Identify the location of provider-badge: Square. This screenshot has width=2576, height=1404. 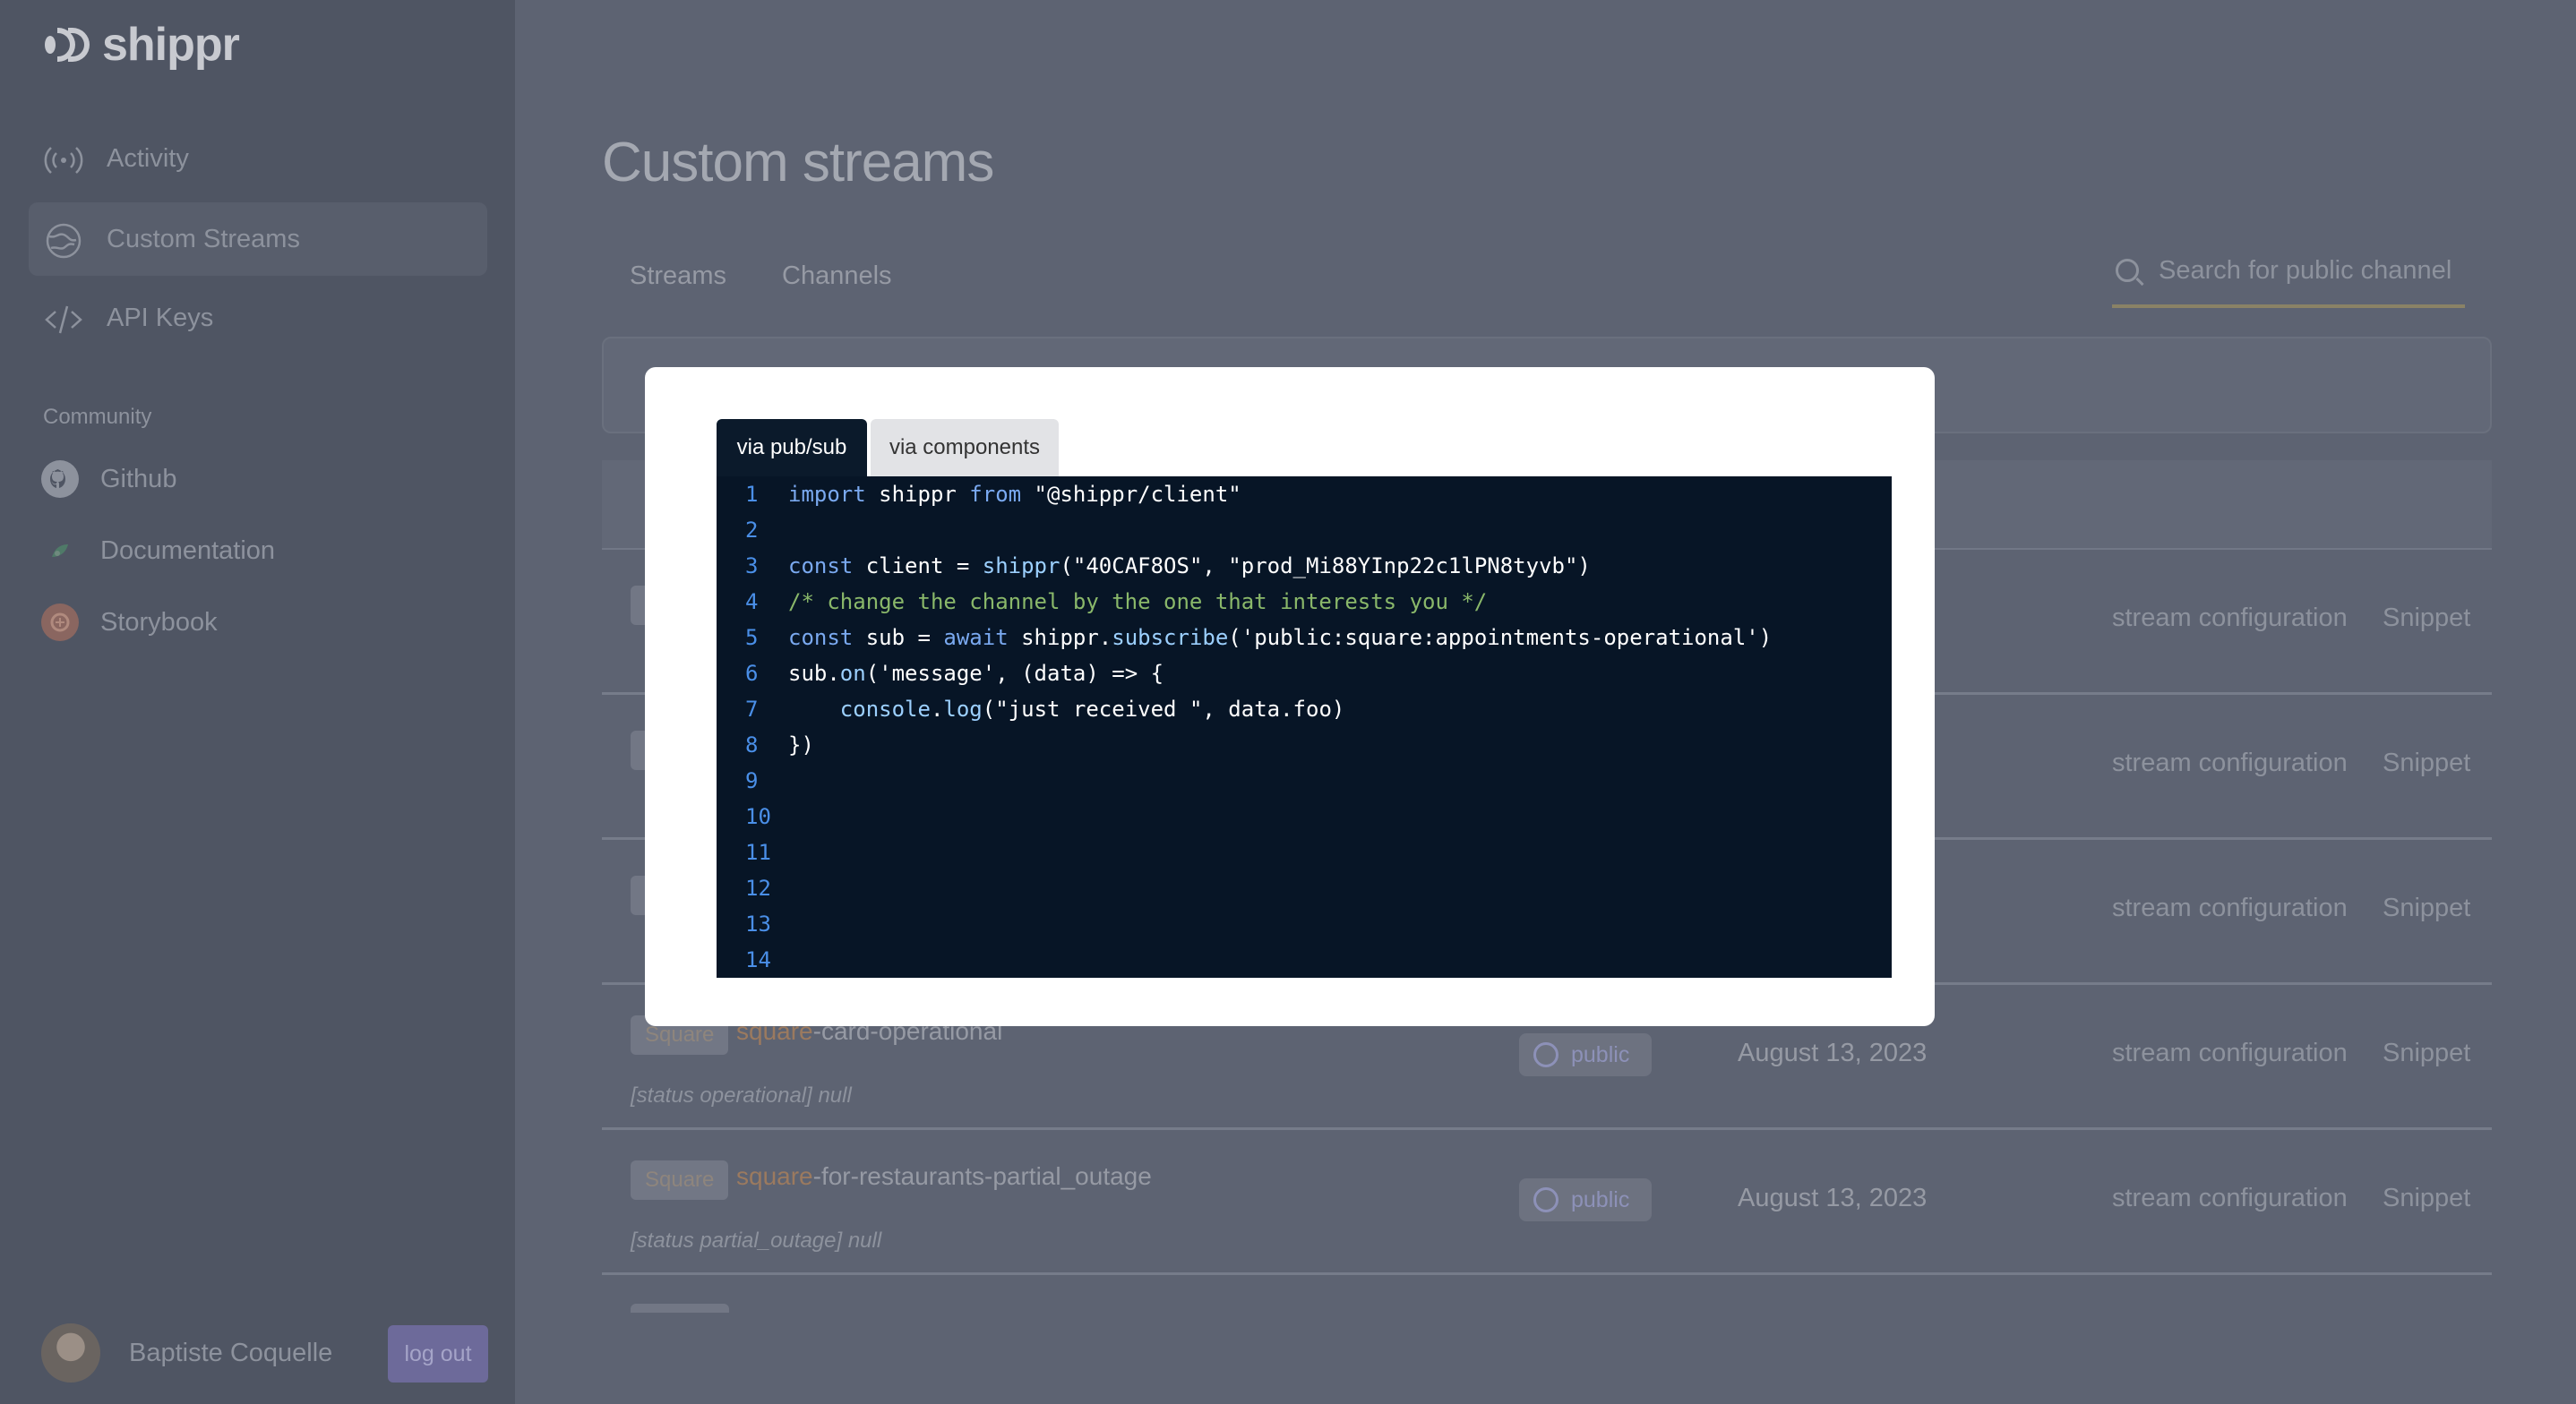
(680, 1180).